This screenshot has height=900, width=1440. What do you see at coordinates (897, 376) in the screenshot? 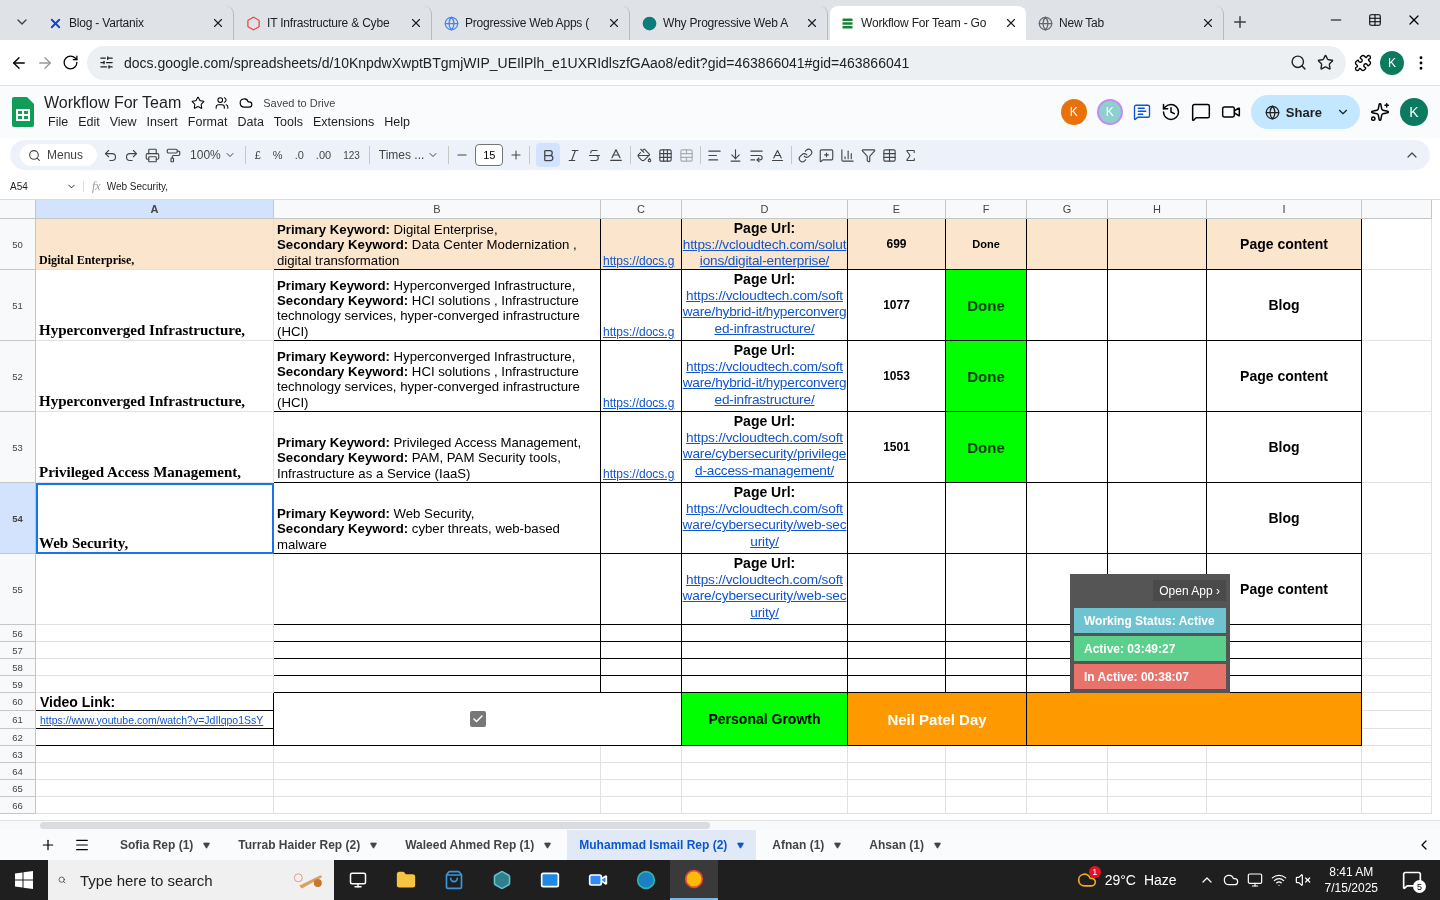
I see `table-cell: 1053` at bounding box center [897, 376].